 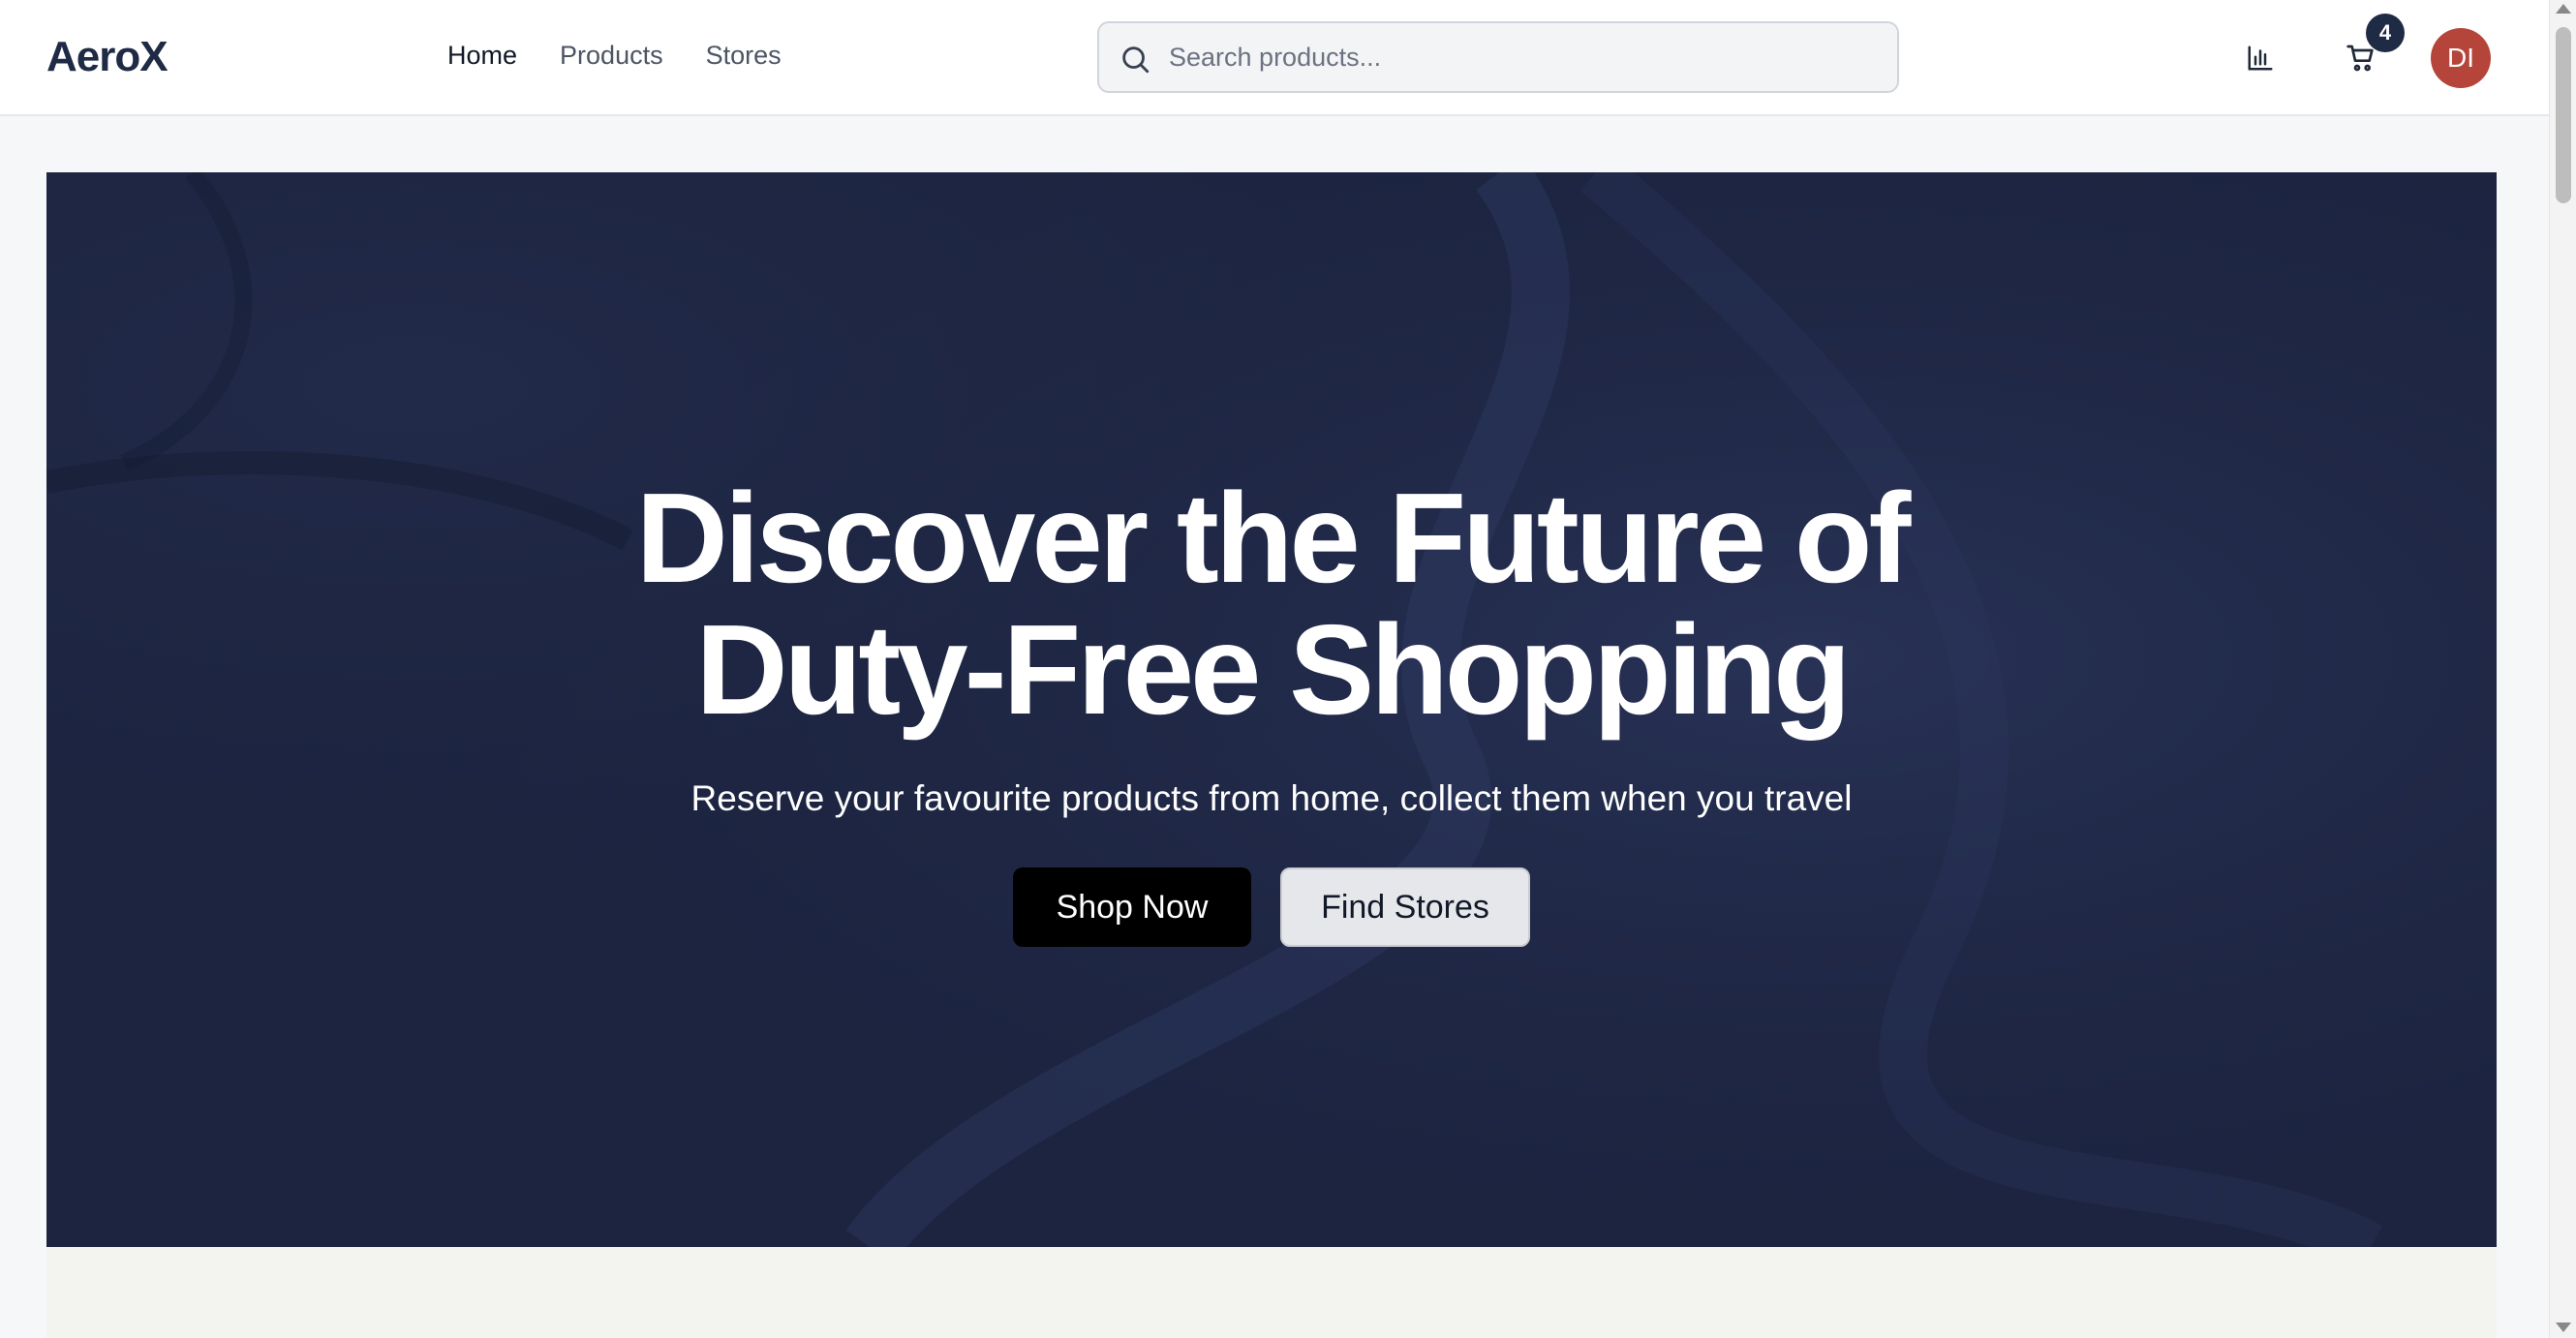 What do you see at coordinates (2562, 669) in the screenshot?
I see `vertical-scrollbar` at bounding box center [2562, 669].